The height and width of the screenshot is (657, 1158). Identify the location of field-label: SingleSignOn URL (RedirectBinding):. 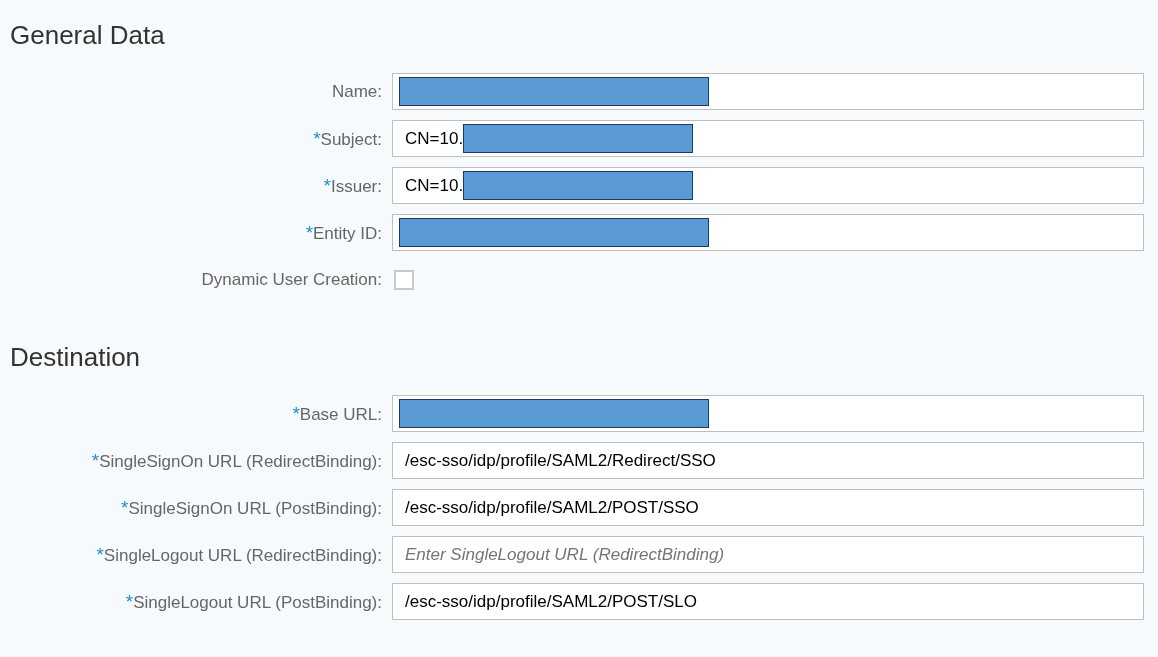
(240, 461).